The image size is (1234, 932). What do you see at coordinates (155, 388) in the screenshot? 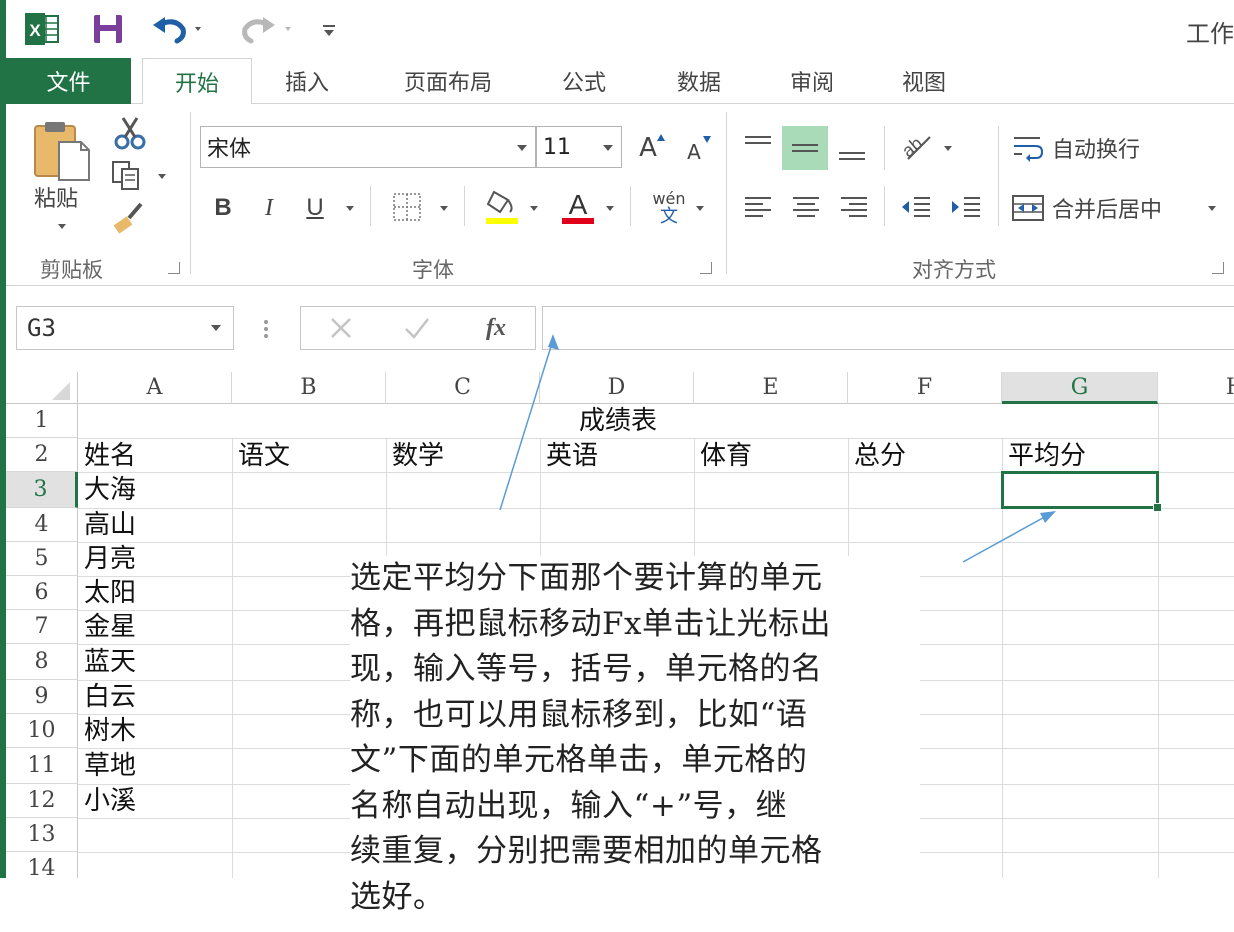
I see `column-header-a: A` at bounding box center [155, 388].